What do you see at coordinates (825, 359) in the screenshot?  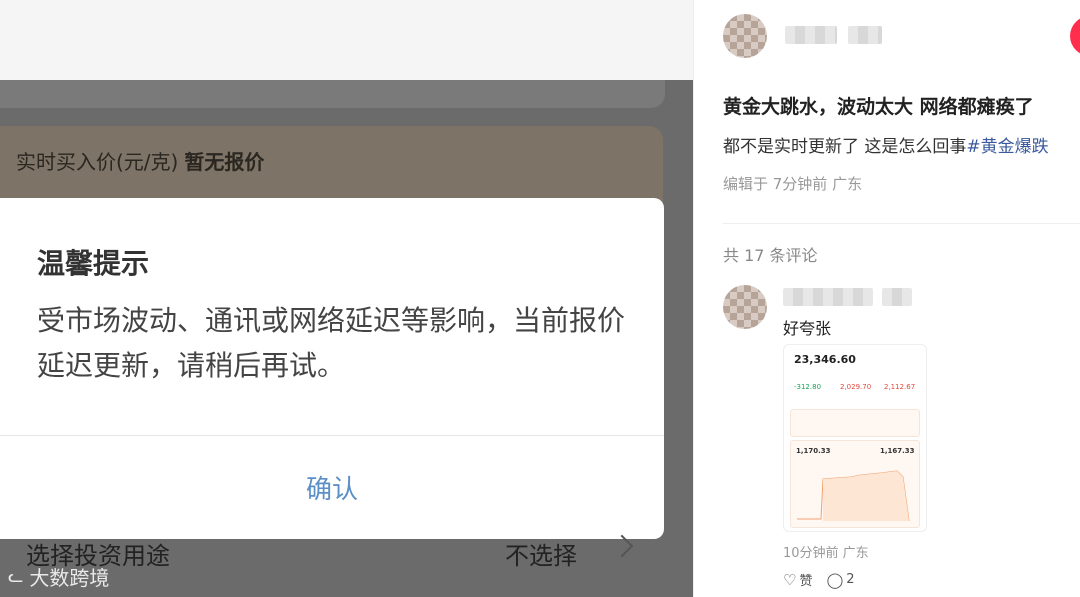 I see `image-price: 23,346.60` at bounding box center [825, 359].